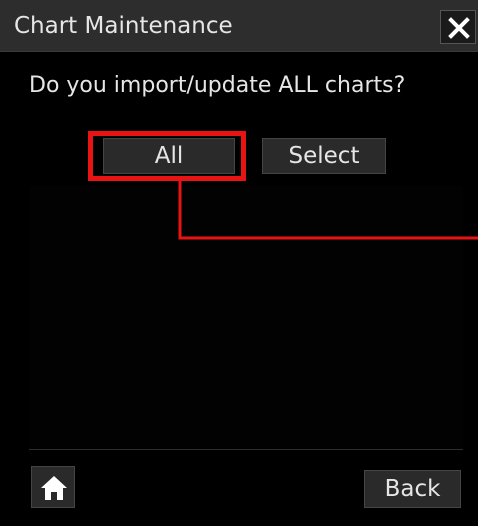 Image resolution: width=478 pixels, height=526 pixels. What do you see at coordinates (324, 156) in the screenshot?
I see `select-button: Select` at bounding box center [324, 156].